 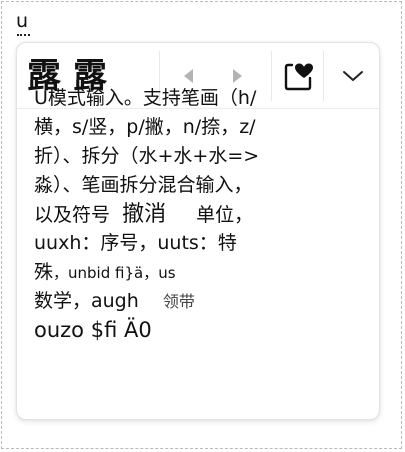 What do you see at coordinates (93, 330) in the screenshot?
I see `help-line-9: ouzo $fi Ä0` at bounding box center [93, 330].